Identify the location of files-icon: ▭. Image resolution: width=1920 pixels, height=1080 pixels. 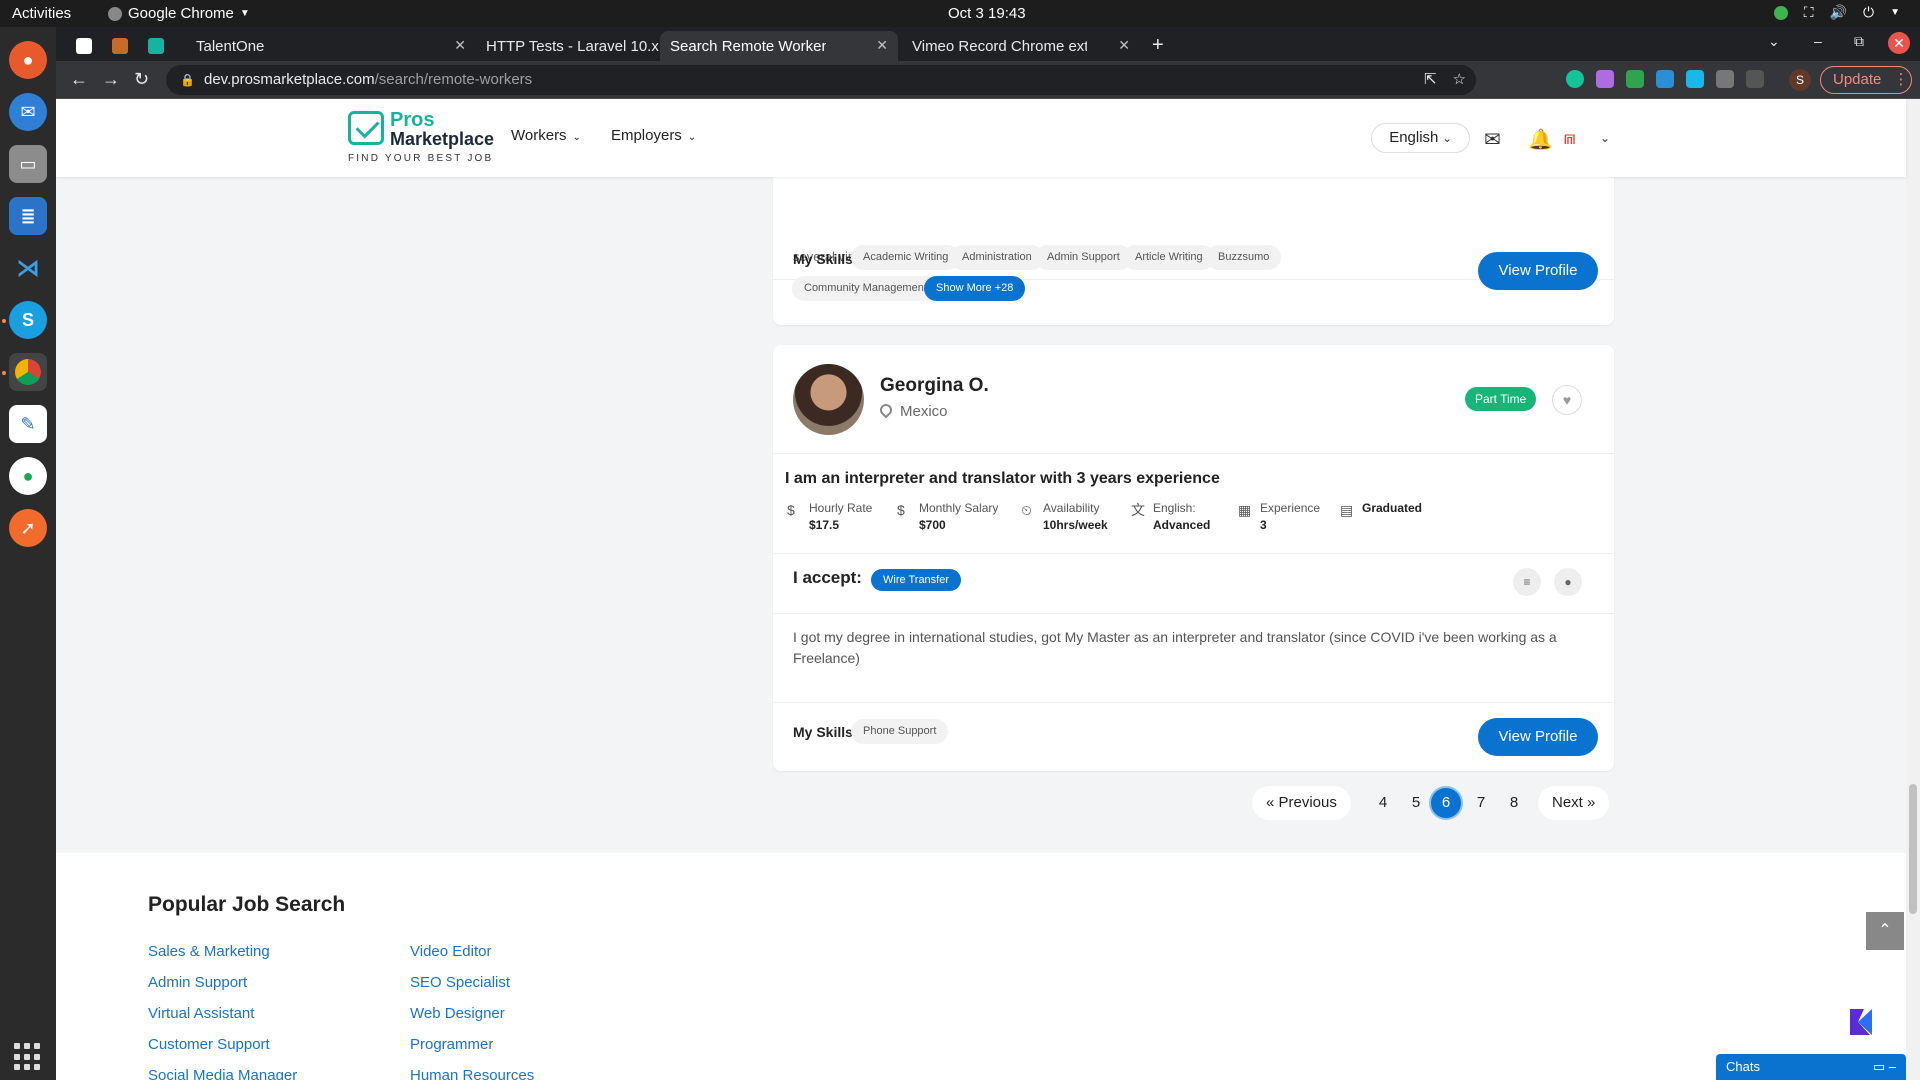
(28, 164).